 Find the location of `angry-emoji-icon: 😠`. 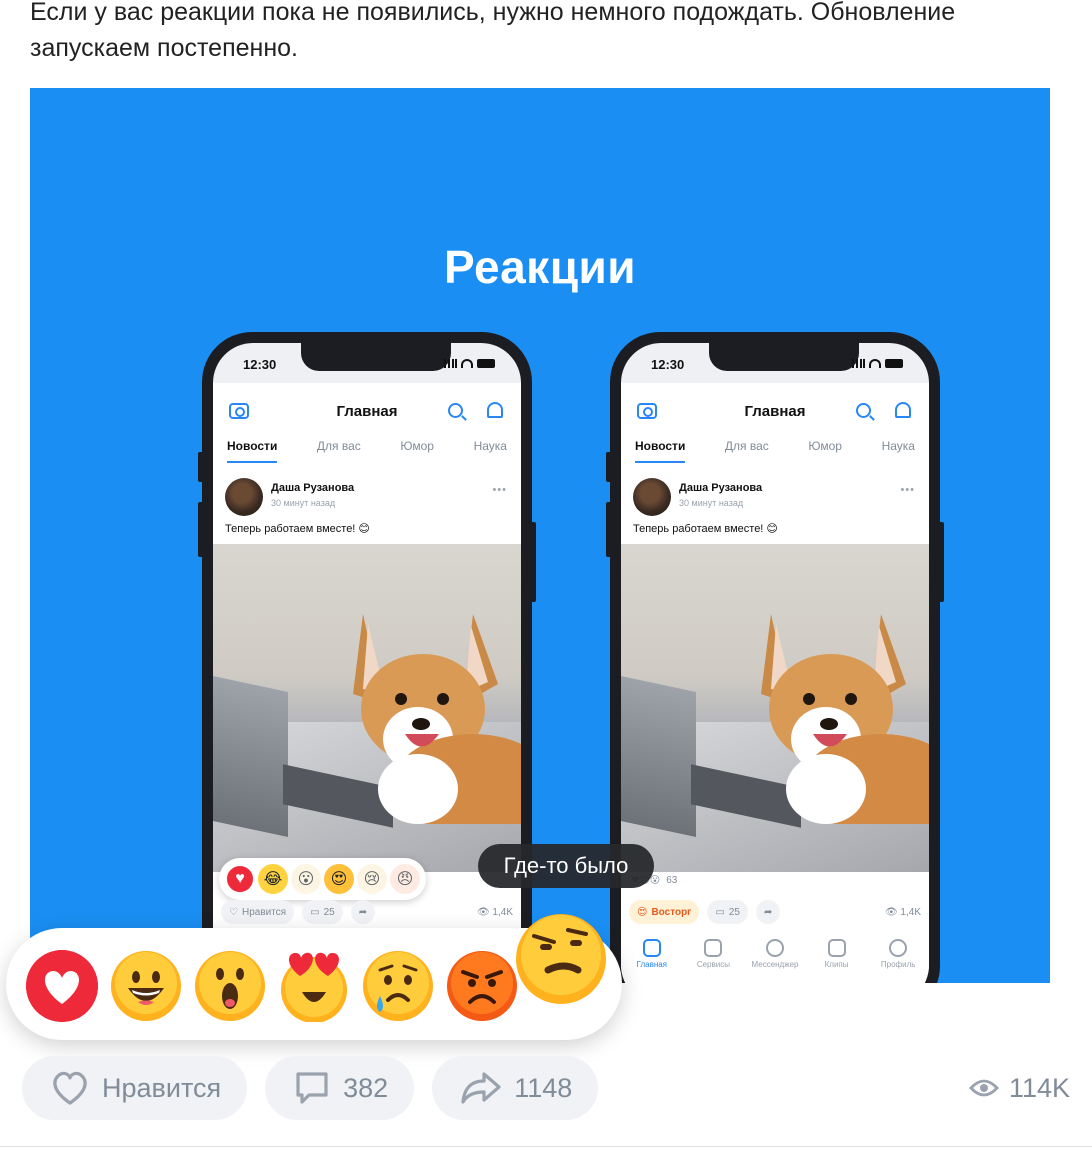

angry-emoji-icon: 😠 is located at coordinates (405, 879).